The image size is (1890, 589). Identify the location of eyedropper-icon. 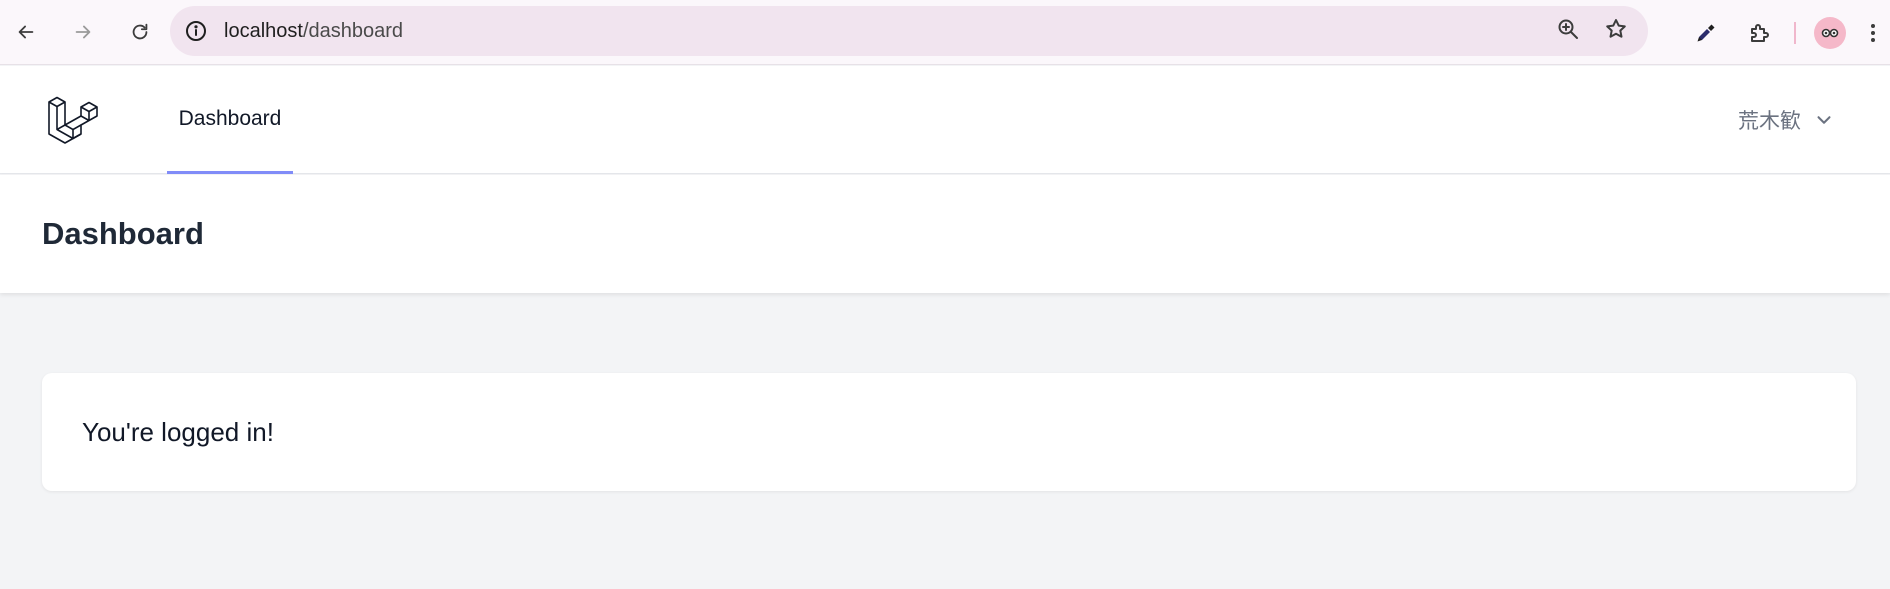
(1706, 32).